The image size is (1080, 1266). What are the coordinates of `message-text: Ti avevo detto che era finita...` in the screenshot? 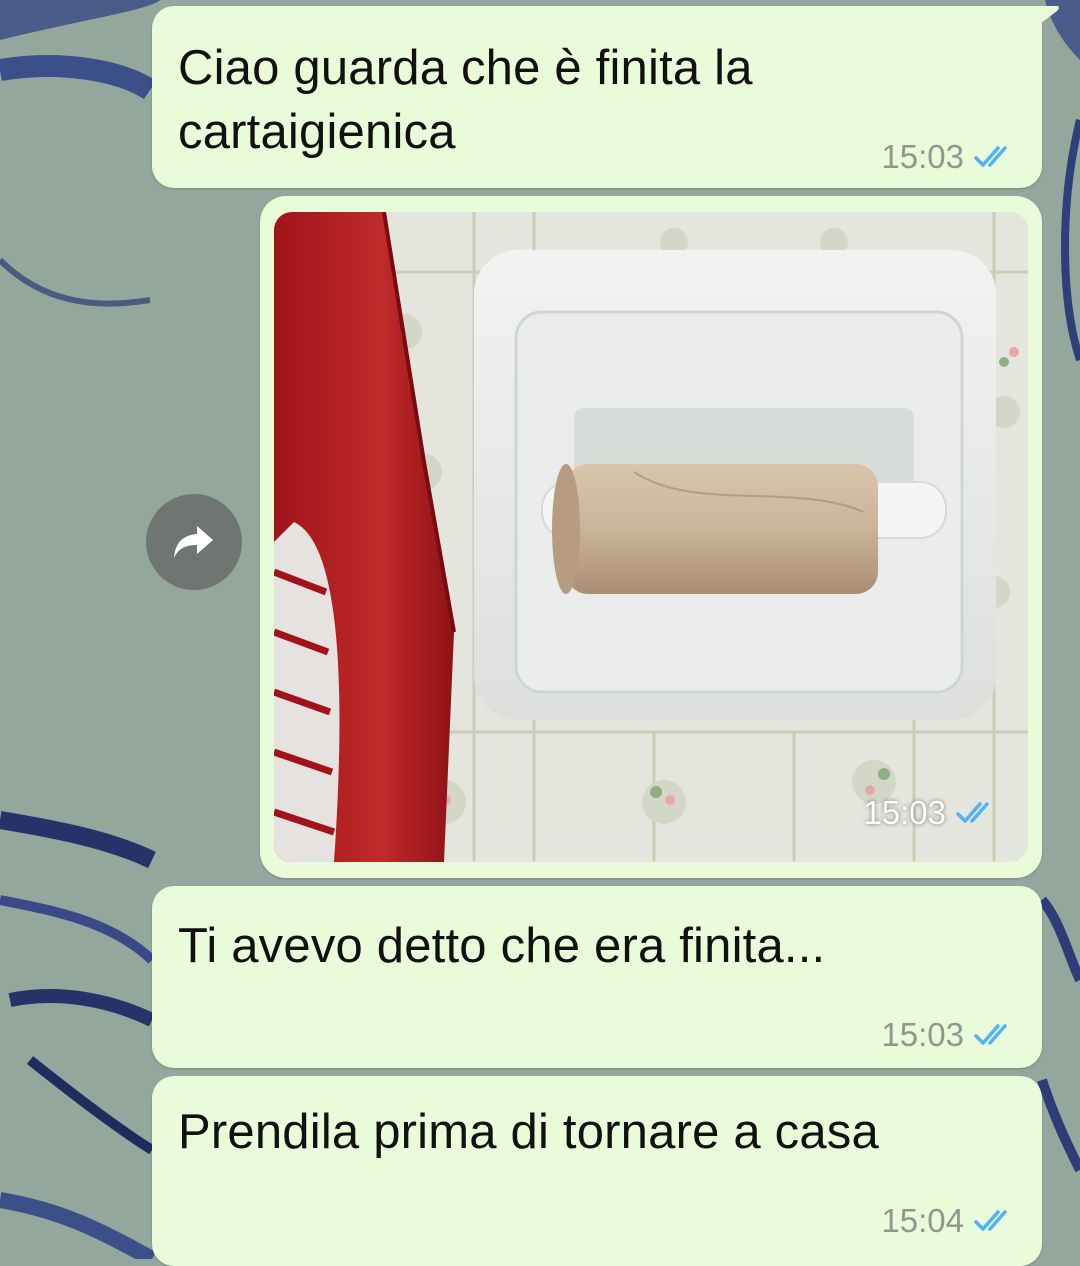 It's located at (502, 946).